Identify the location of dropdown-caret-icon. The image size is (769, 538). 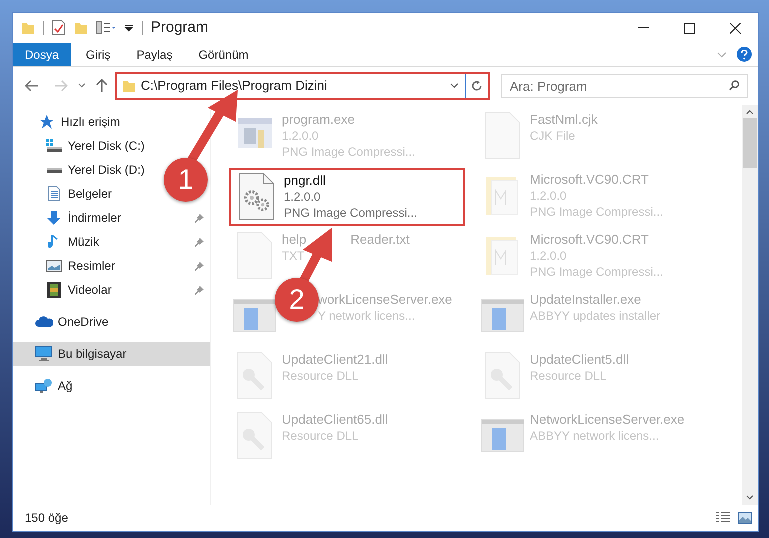
(454, 86).